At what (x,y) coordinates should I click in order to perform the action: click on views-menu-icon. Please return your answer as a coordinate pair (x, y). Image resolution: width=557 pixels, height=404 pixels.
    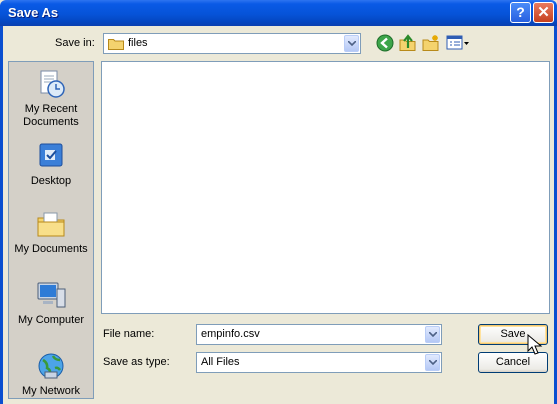
    Looking at the image, I should click on (458, 43).